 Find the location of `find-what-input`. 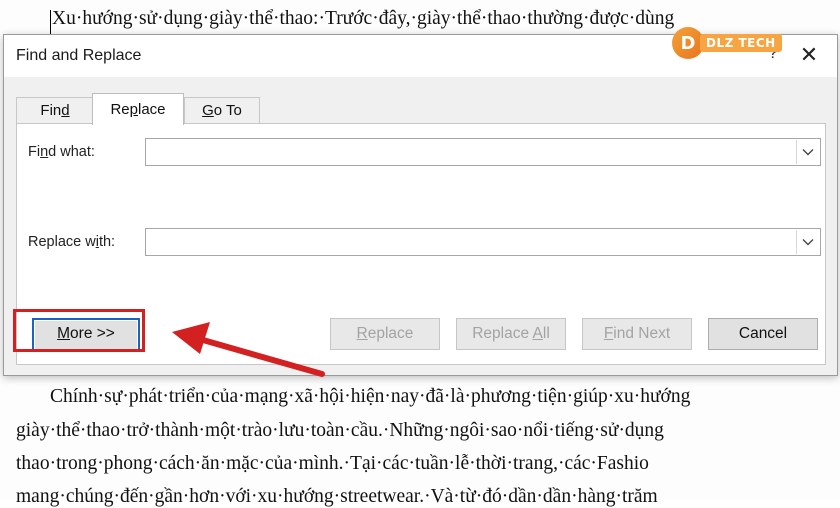

find-what-input is located at coordinates (472, 151).